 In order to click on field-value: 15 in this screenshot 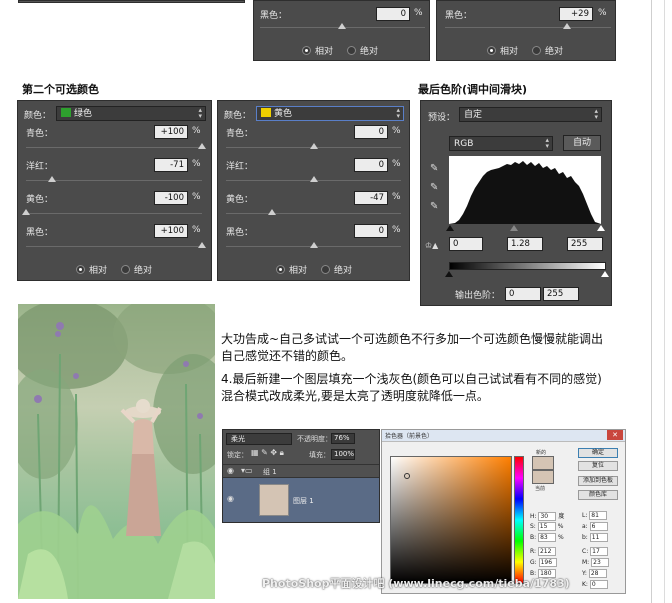, I will do `click(546, 526)`.